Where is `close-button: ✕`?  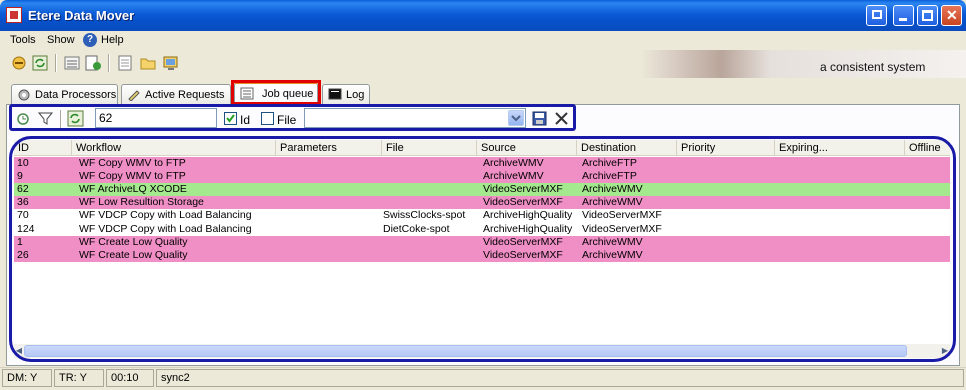 close-button: ✕ is located at coordinates (951, 15).